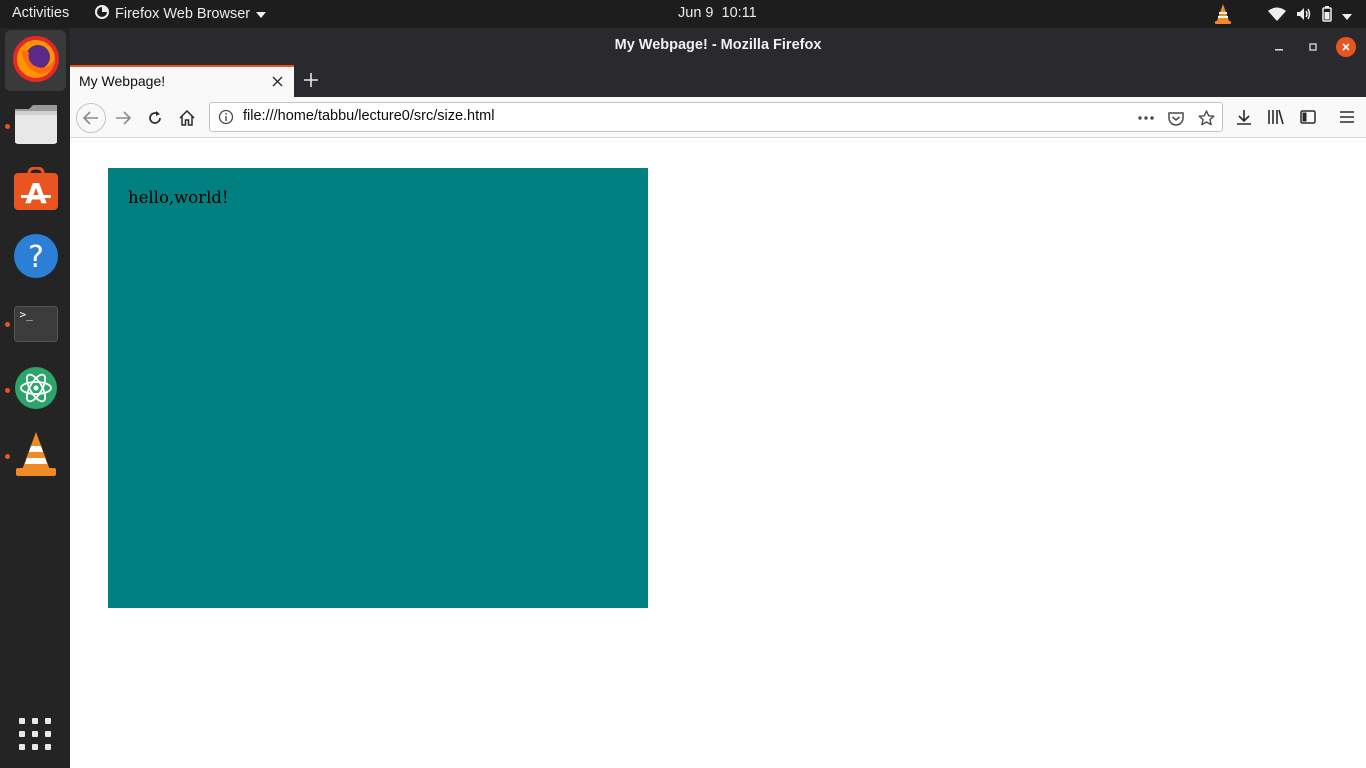  I want to click on system-menu-chevron-icon, so click(1347, 16).